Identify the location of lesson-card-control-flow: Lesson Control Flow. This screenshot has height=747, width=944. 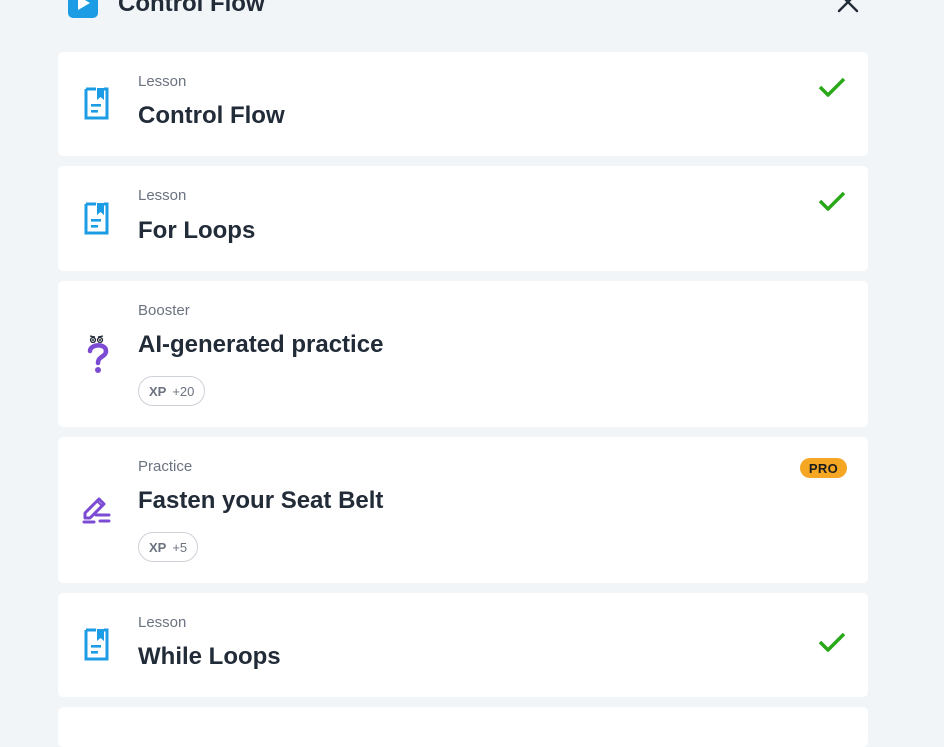
(463, 104).